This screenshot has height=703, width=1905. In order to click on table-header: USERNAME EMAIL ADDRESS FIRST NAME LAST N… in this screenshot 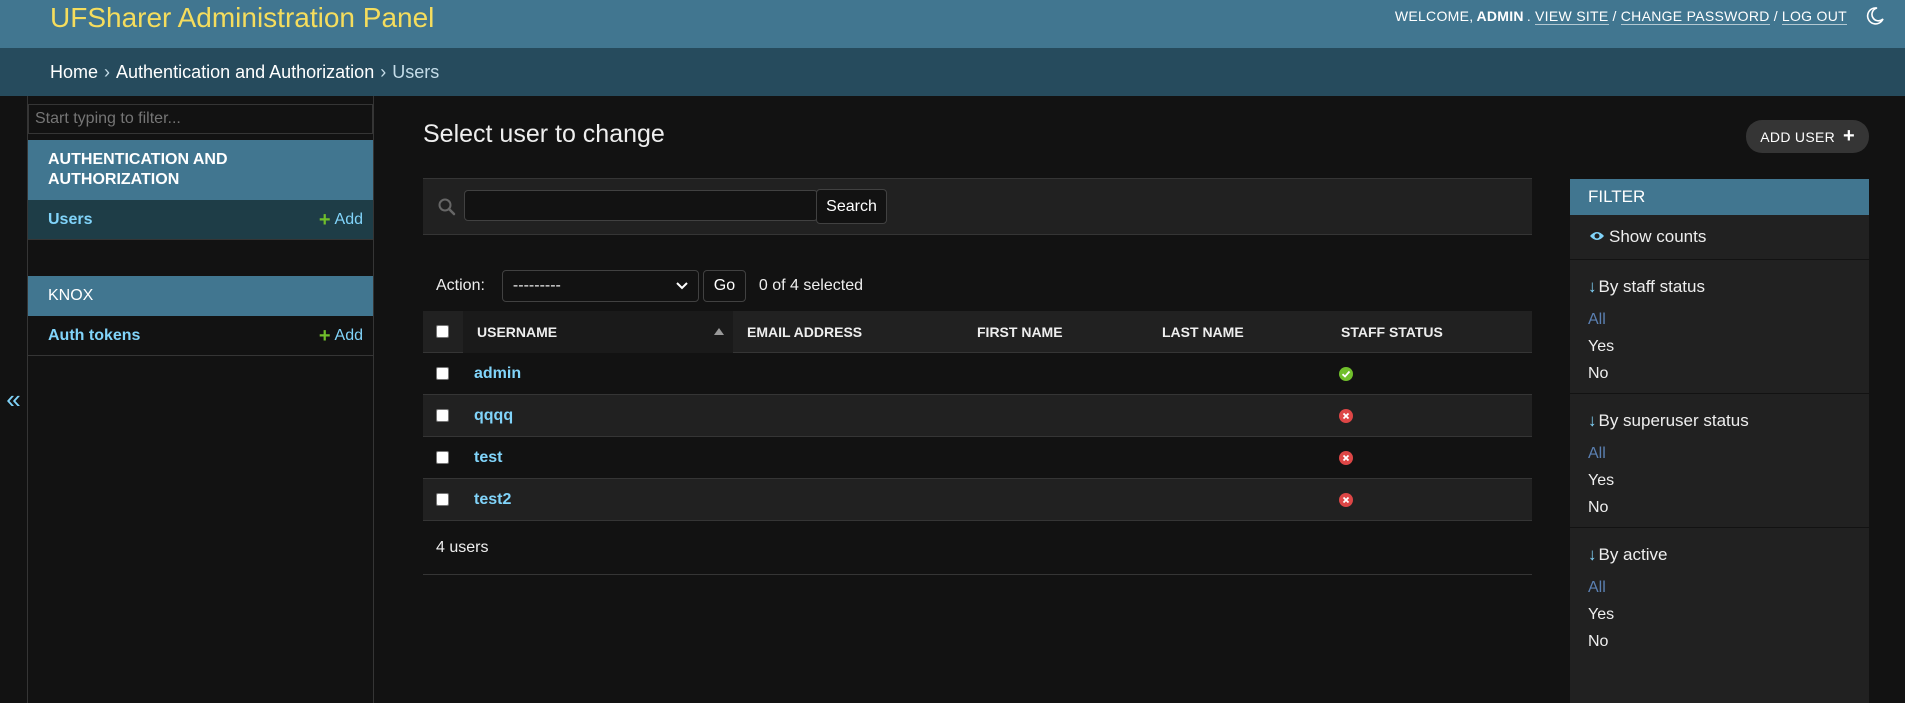, I will do `click(977, 332)`.